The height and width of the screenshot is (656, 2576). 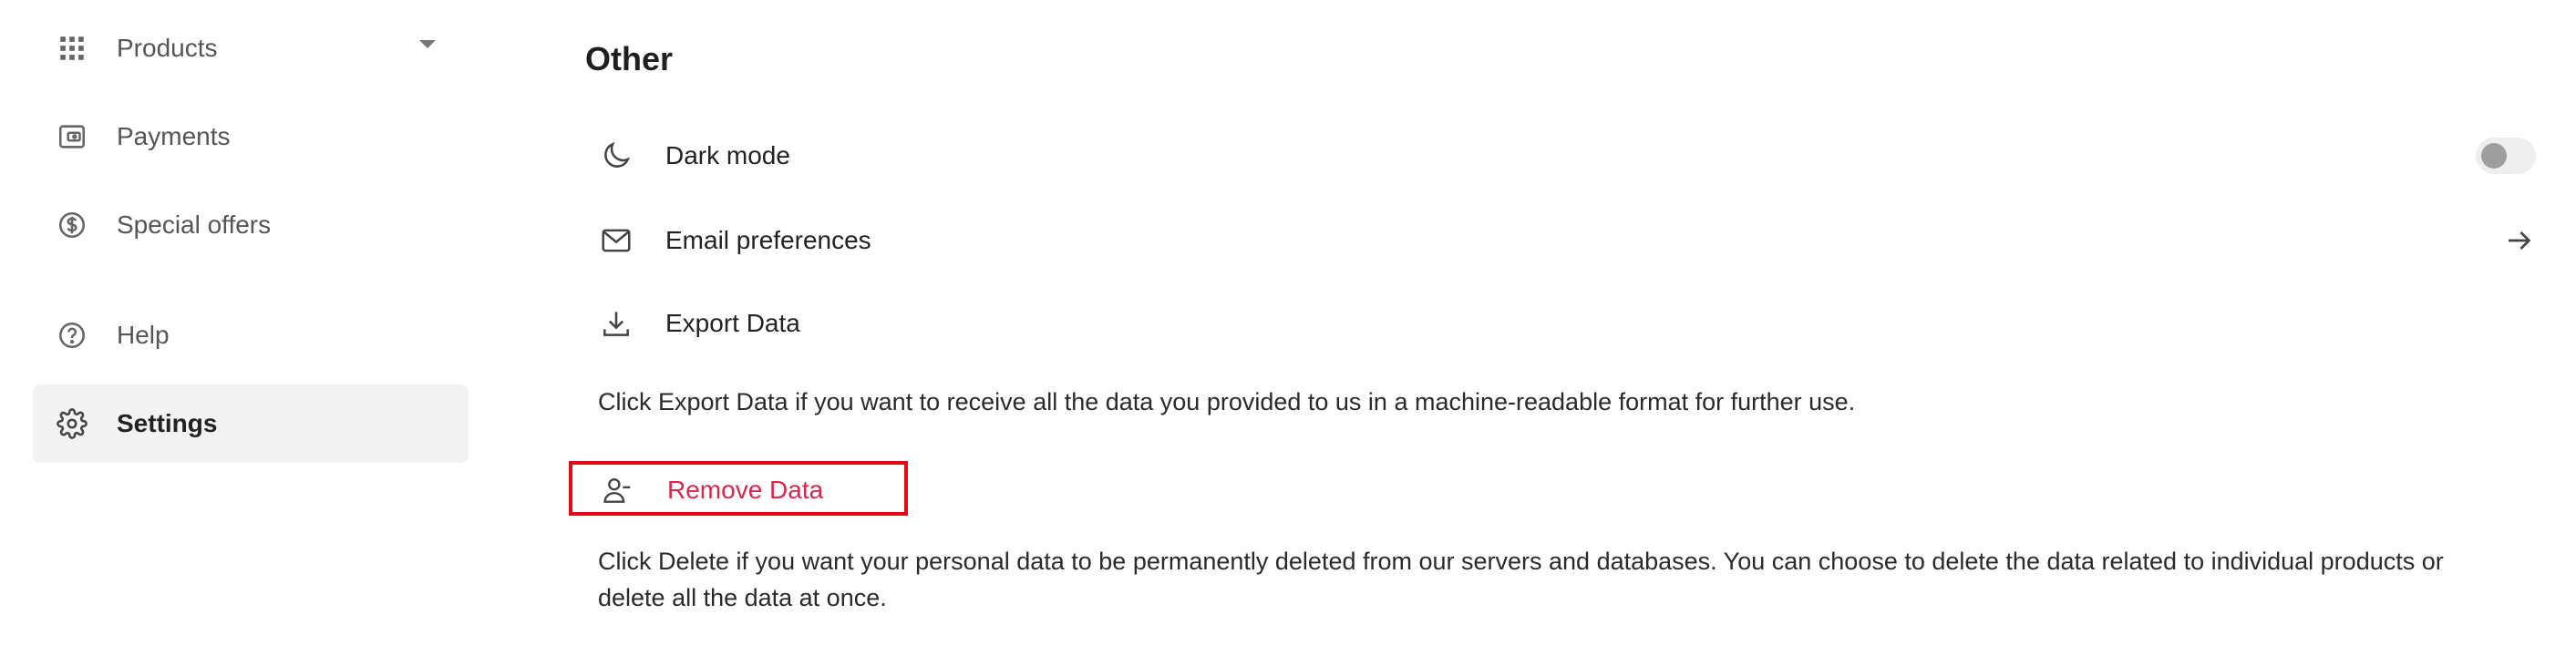 What do you see at coordinates (251, 335) in the screenshot?
I see `sidebar-item-help: Help` at bounding box center [251, 335].